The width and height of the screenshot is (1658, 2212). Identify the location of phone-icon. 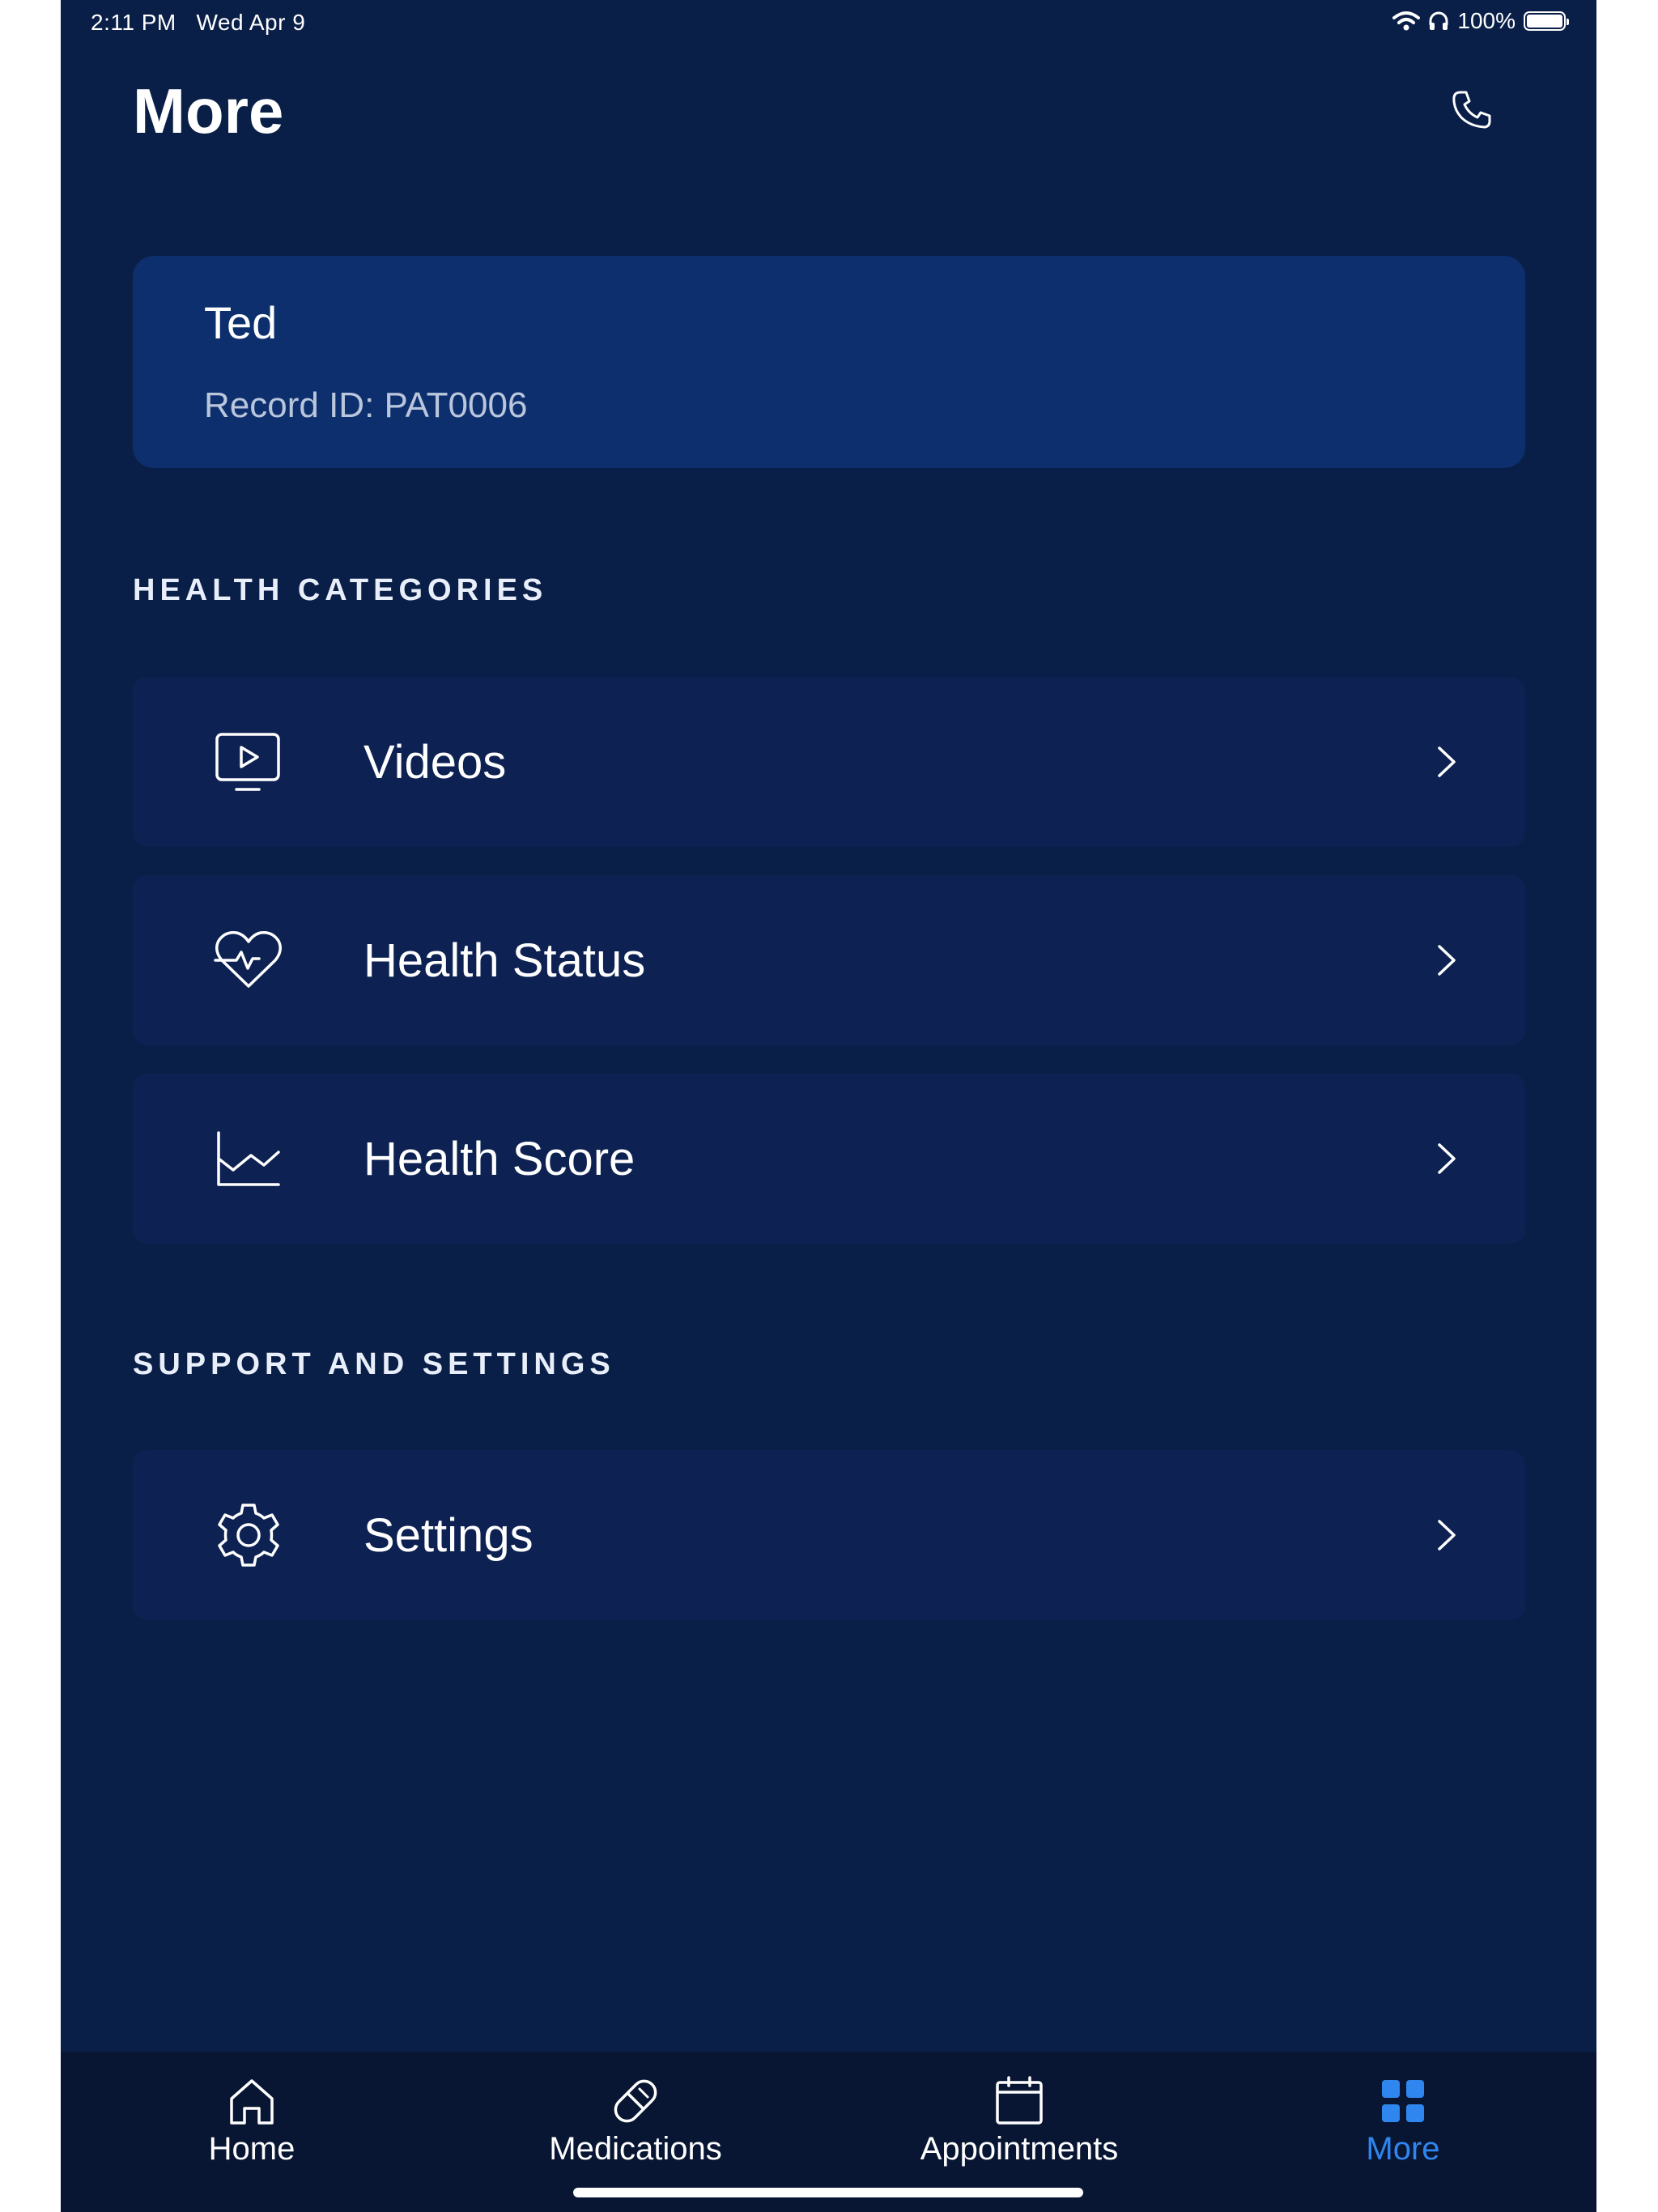
(1471, 110).